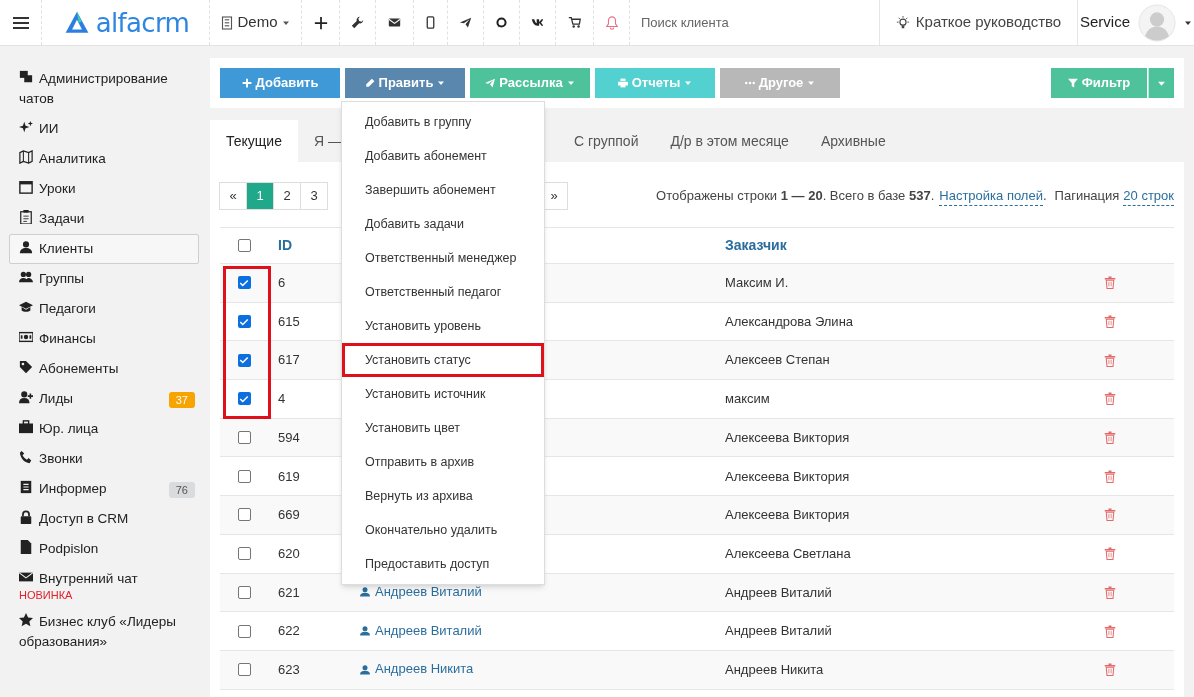  I want to click on sidebar-item: Уроки, so click(104, 189).